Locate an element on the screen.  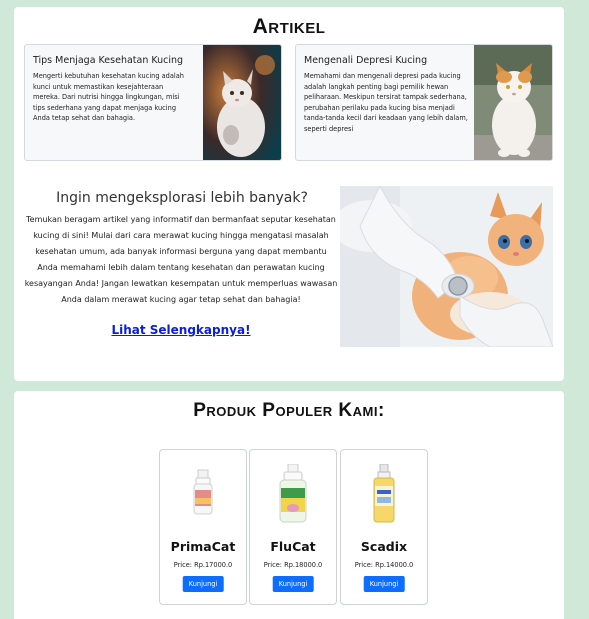
product-card-flucat: FluCat Price: Rp.18000.0 Kunjungi is located at coordinates (293, 527).